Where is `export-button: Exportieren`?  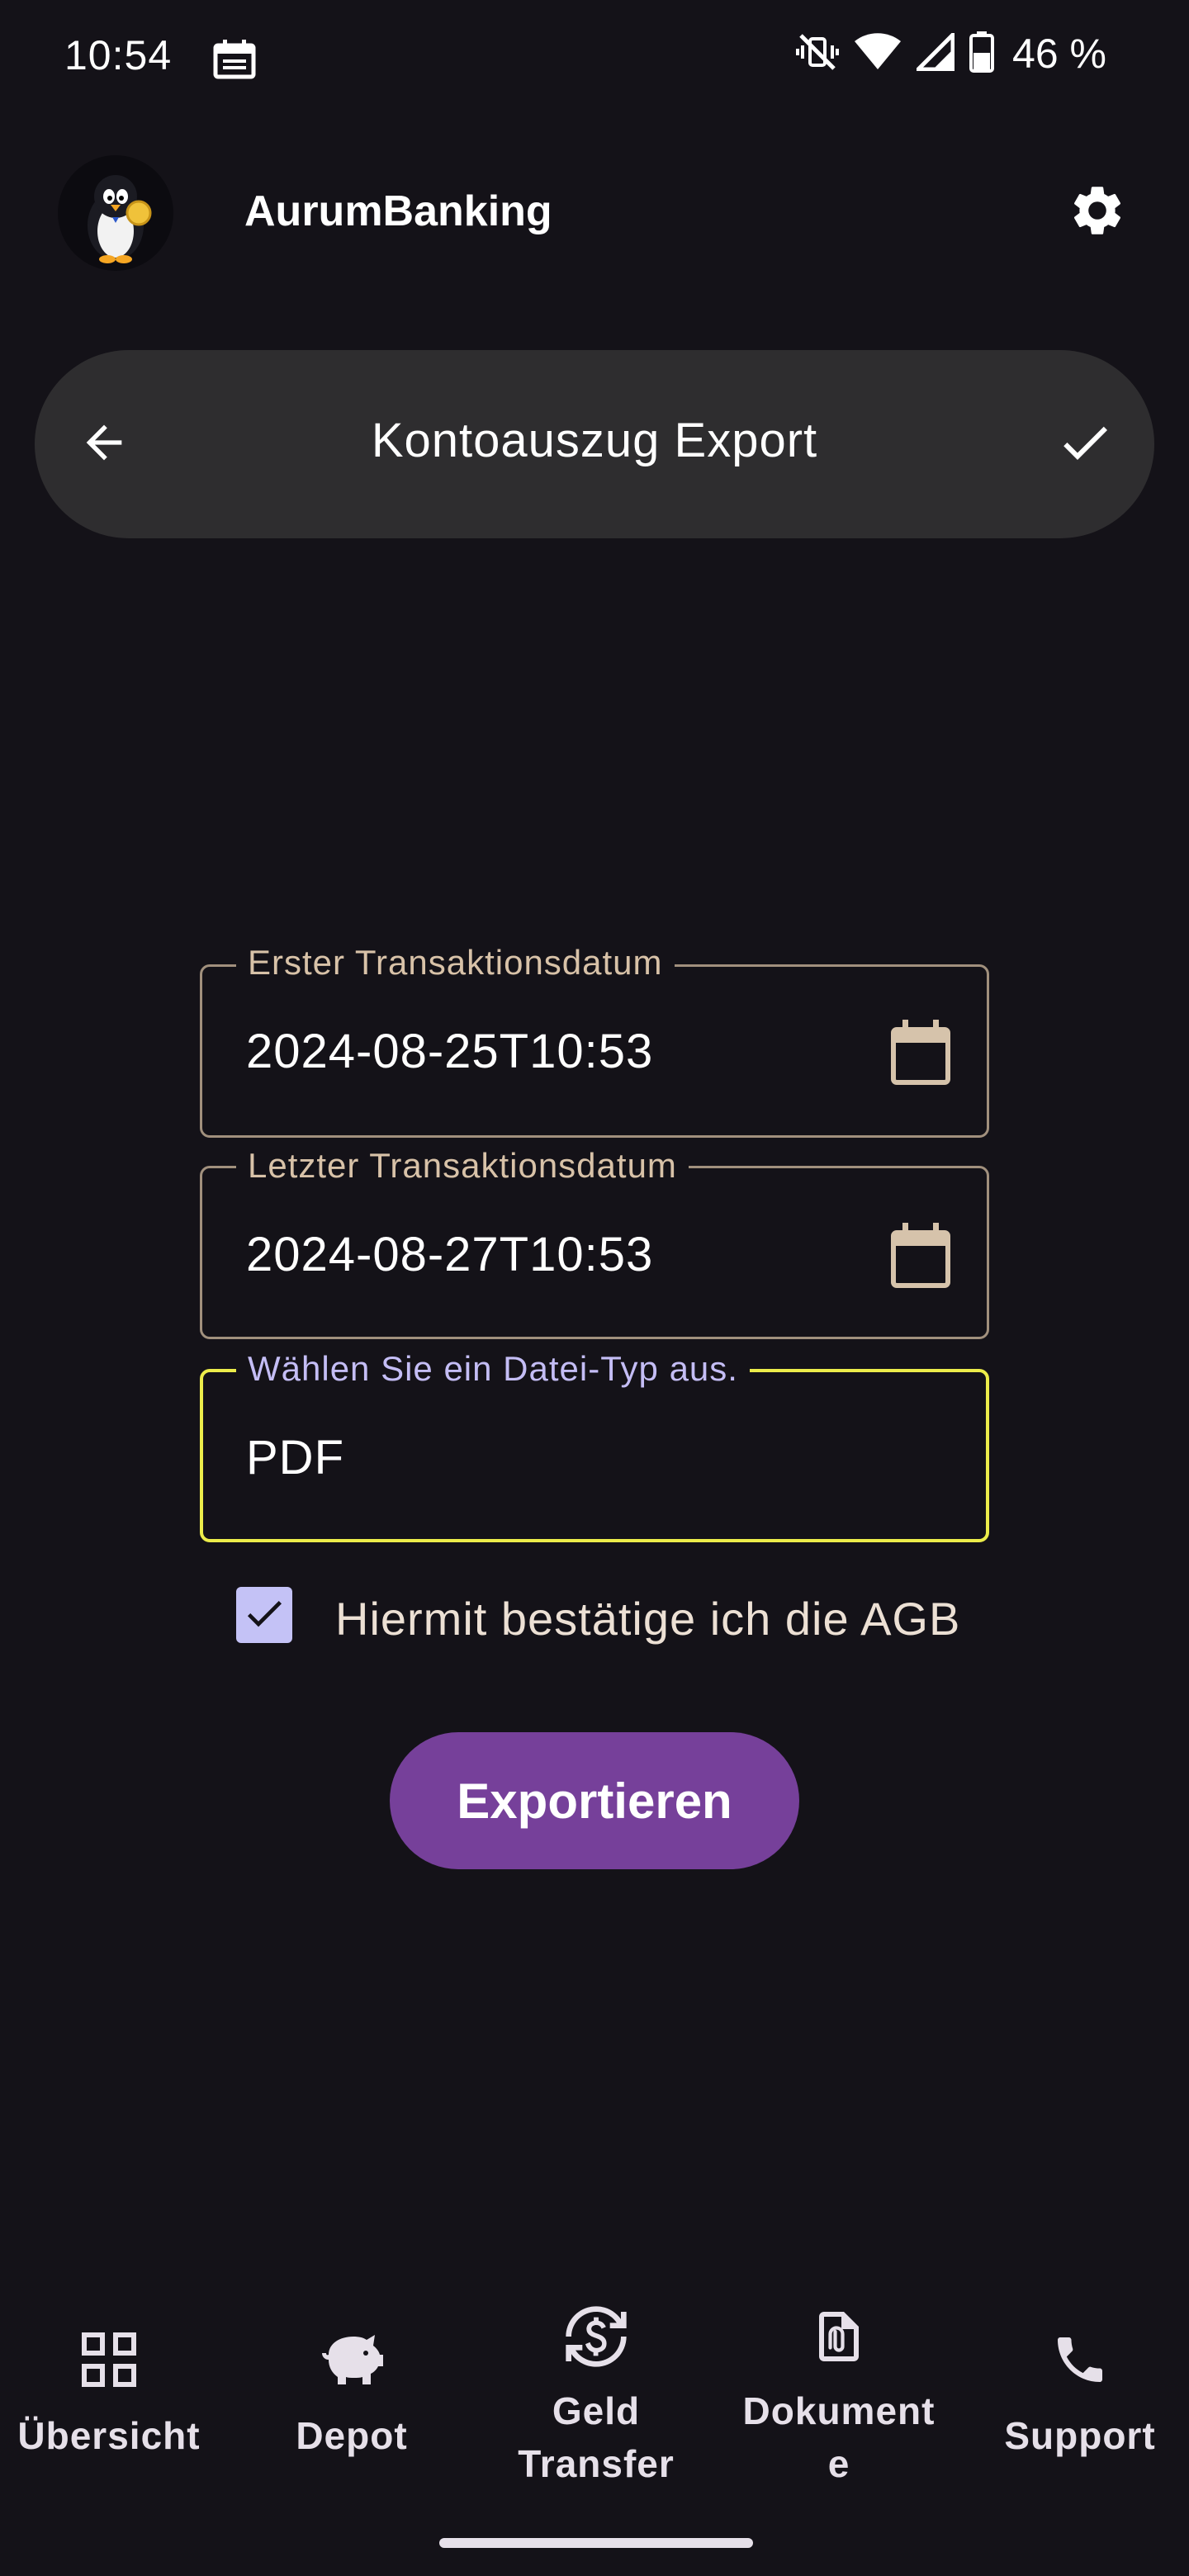
export-button: Exportieren is located at coordinates (594, 1800).